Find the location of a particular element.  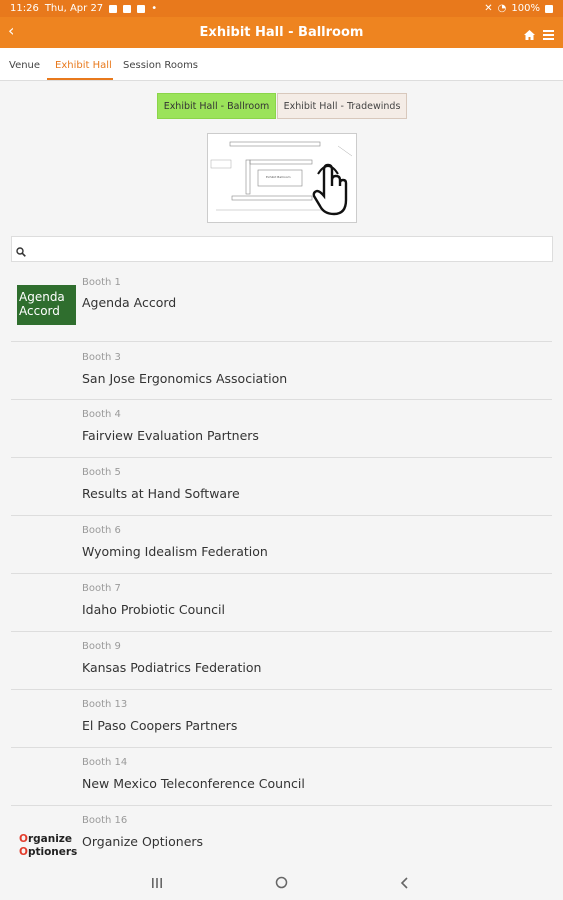

list-item: Booth 13 El Paso Coopers Partners is located at coordinates (281, 719).